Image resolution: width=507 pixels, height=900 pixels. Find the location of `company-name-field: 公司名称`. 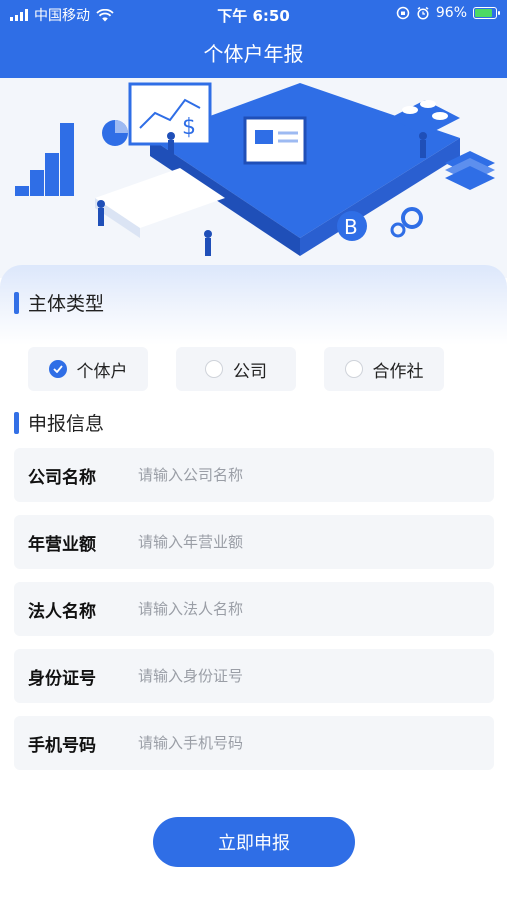

company-name-field: 公司名称 is located at coordinates (254, 475).